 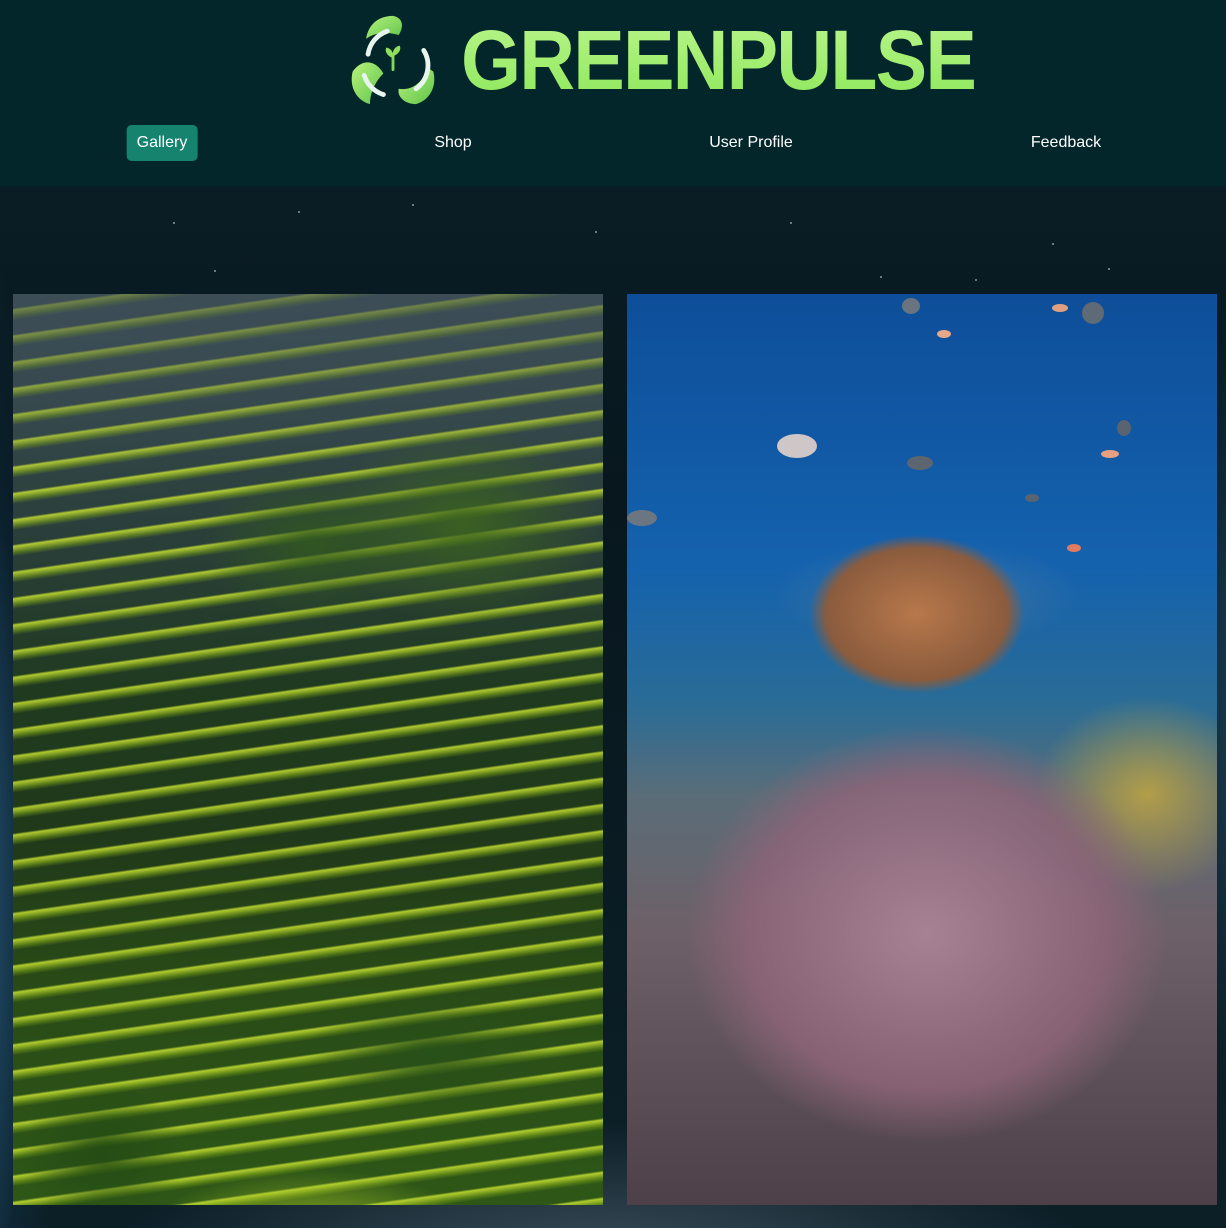 What do you see at coordinates (452, 143) in the screenshot?
I see `nav-item-shop: Shop` at bounding box center [452, 143].